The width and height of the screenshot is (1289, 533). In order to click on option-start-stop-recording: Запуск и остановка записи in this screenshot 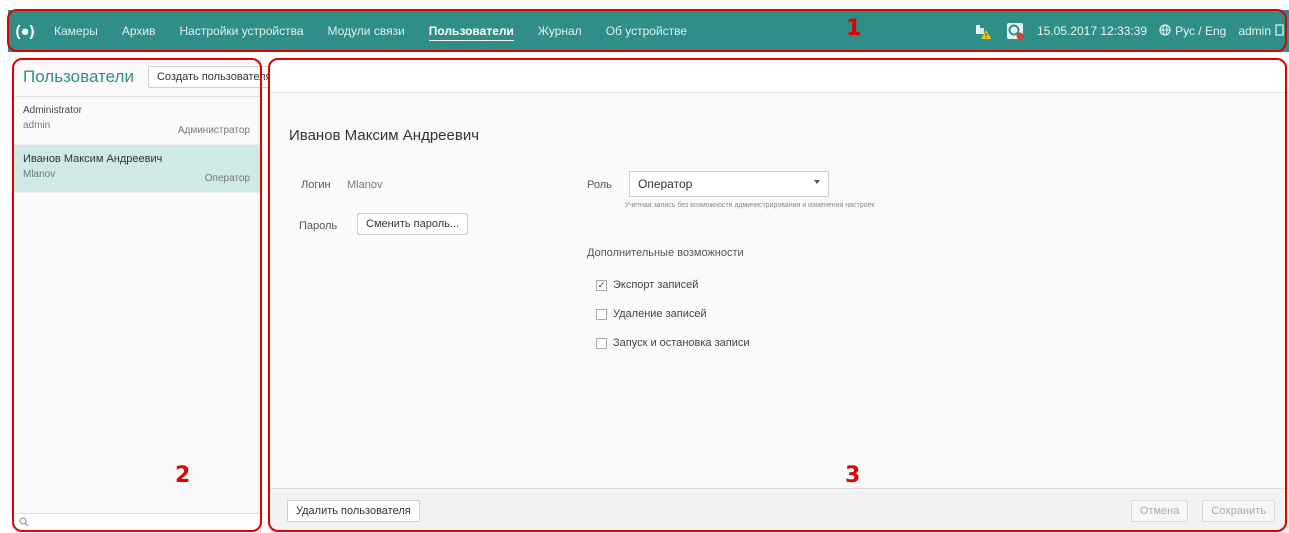, I will do `click(673, 343)`.